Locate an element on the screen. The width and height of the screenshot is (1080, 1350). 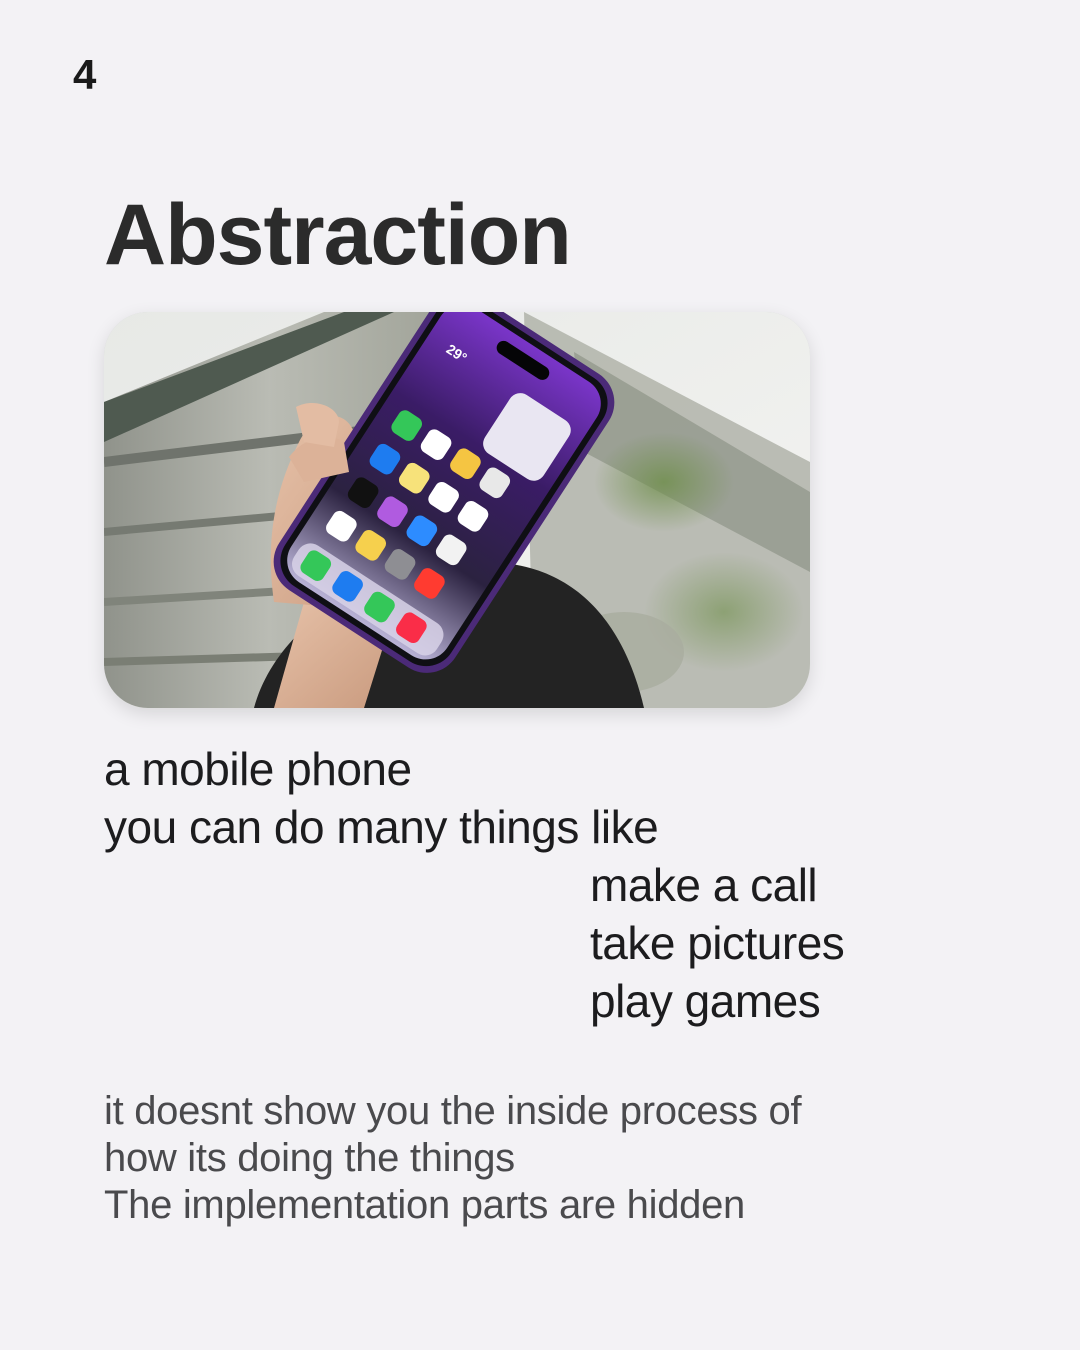
explanation-line: The implementation parts are hidden is located at coordinates (424, 1205).